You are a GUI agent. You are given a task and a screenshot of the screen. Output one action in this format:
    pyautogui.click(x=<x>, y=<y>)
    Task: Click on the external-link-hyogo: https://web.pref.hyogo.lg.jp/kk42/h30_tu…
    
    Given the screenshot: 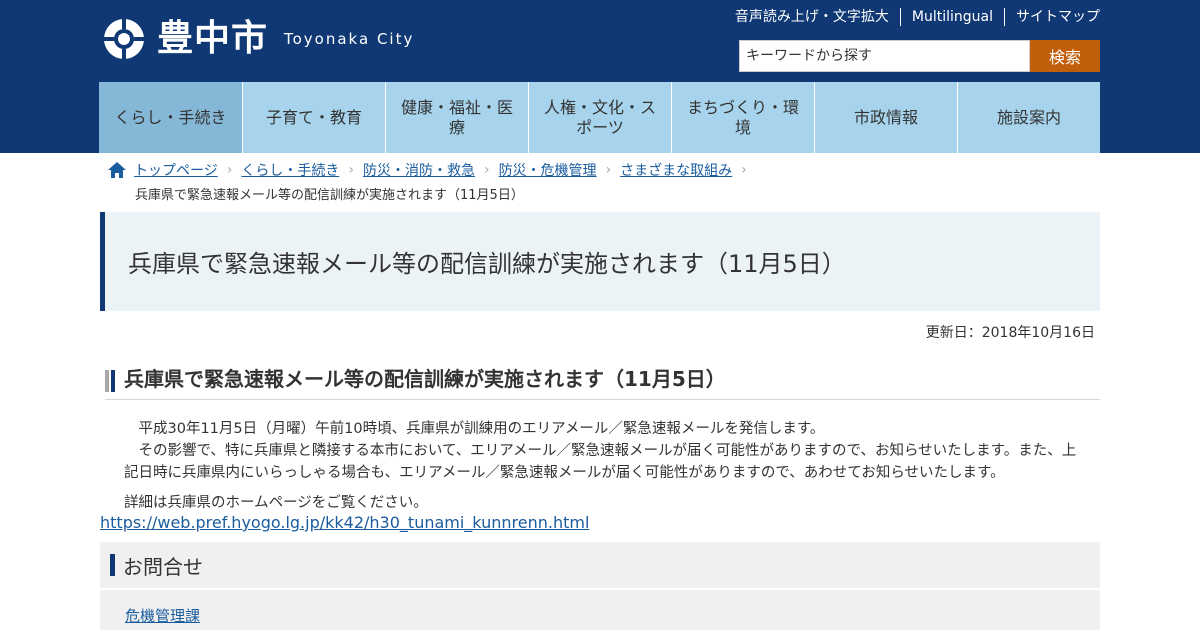 What is the action you would take?
    pyautogui.click(x=344, y=522)
    